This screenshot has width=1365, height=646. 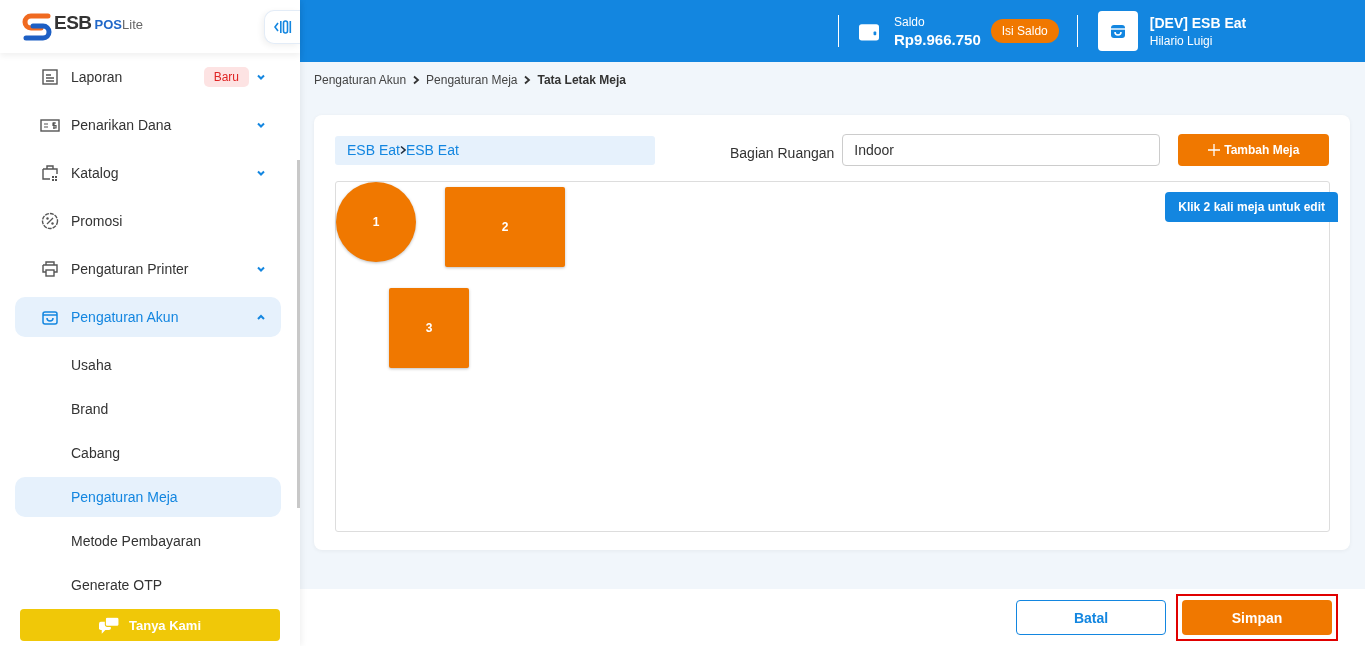 What do you see at coordinates (495, 150) in the screenshot?
I see `location-path: ESB Eat ESB Eat` at bounding box center [495, 150].